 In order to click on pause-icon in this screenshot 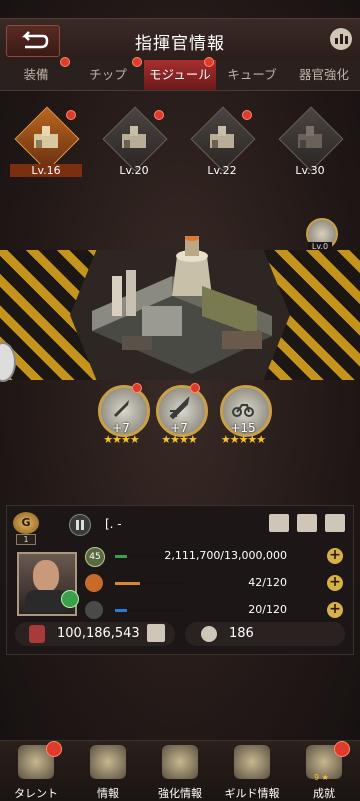, I will do `click(80, 525)`.